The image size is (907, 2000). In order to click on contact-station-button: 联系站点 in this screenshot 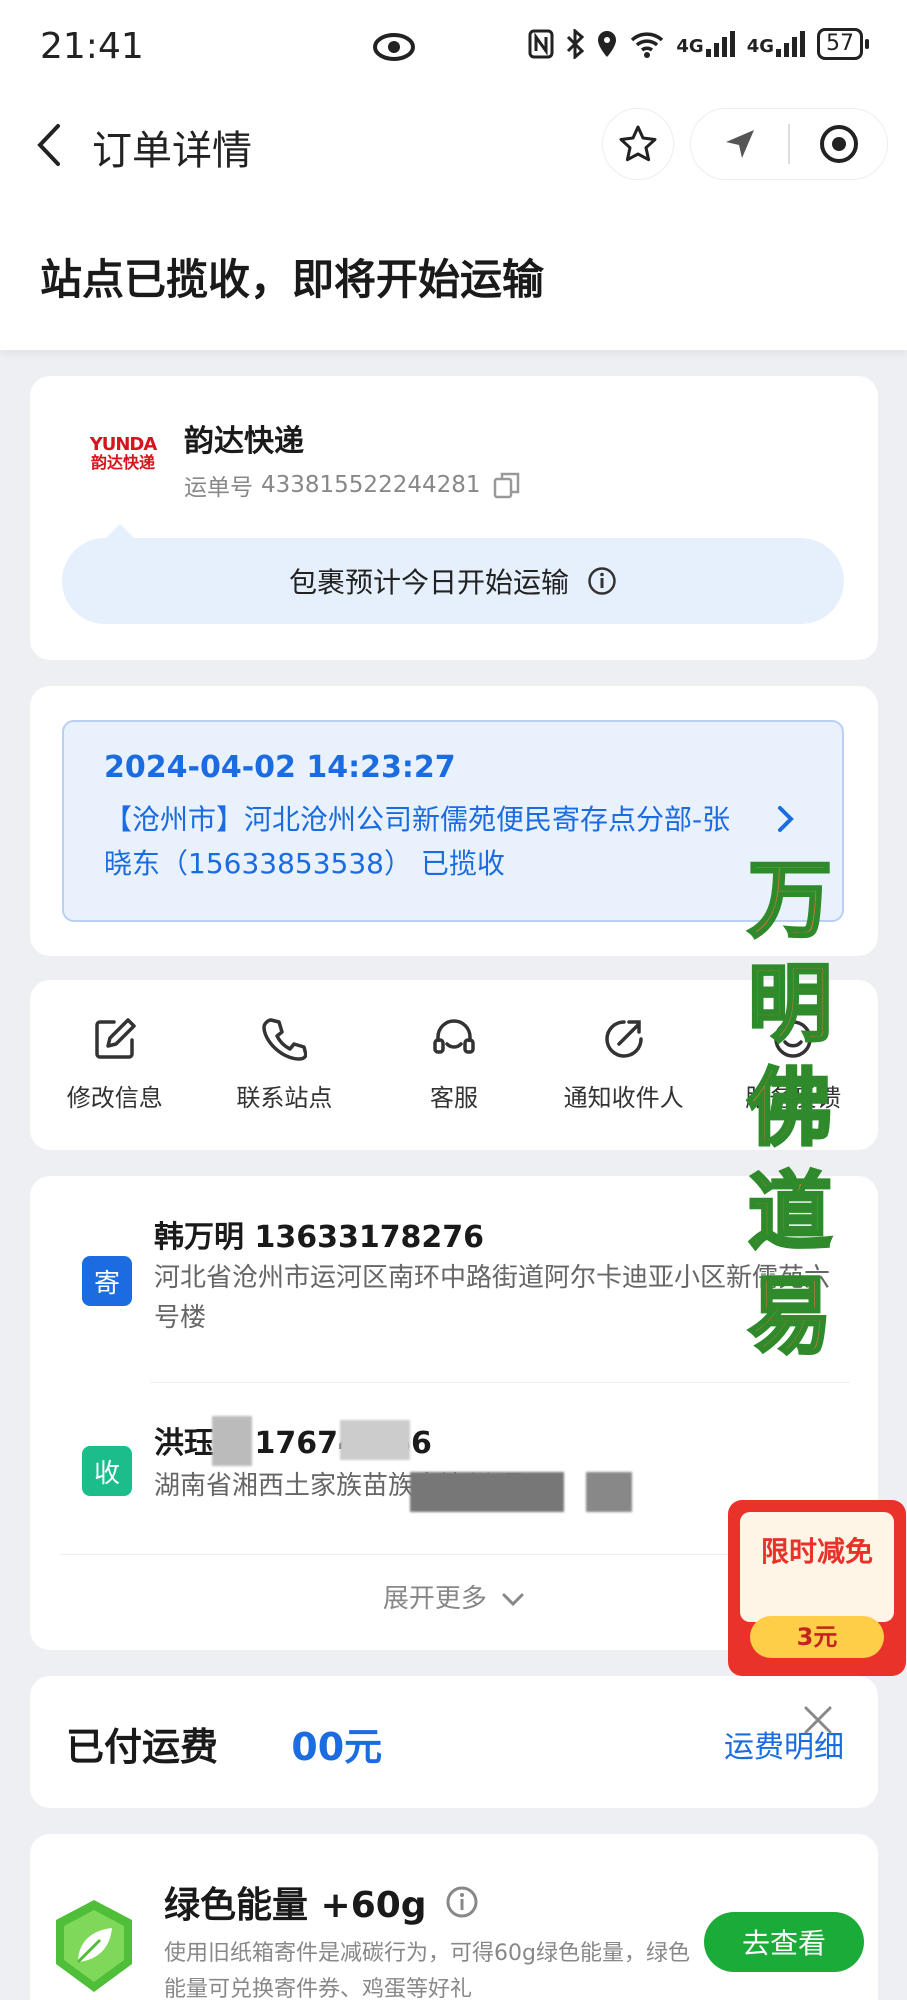, I will do `click(285, 1064)`.